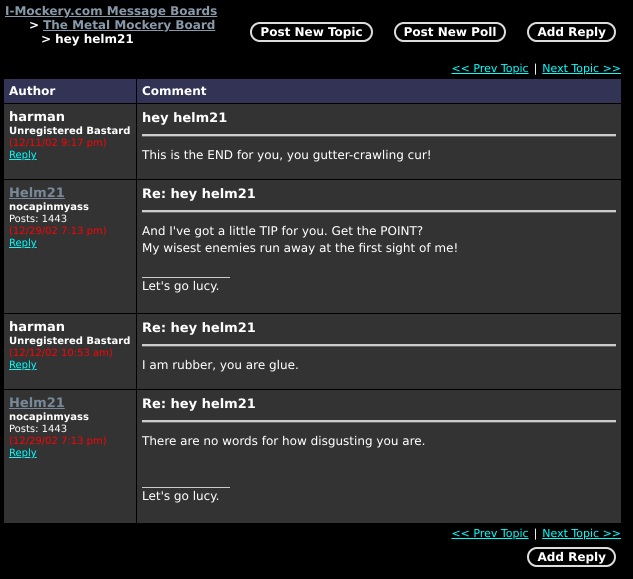  Describe the element at coordinates (58, 144) in the screenshot. I see `post-date: (12/11/02 9:17 pm)` at that location.